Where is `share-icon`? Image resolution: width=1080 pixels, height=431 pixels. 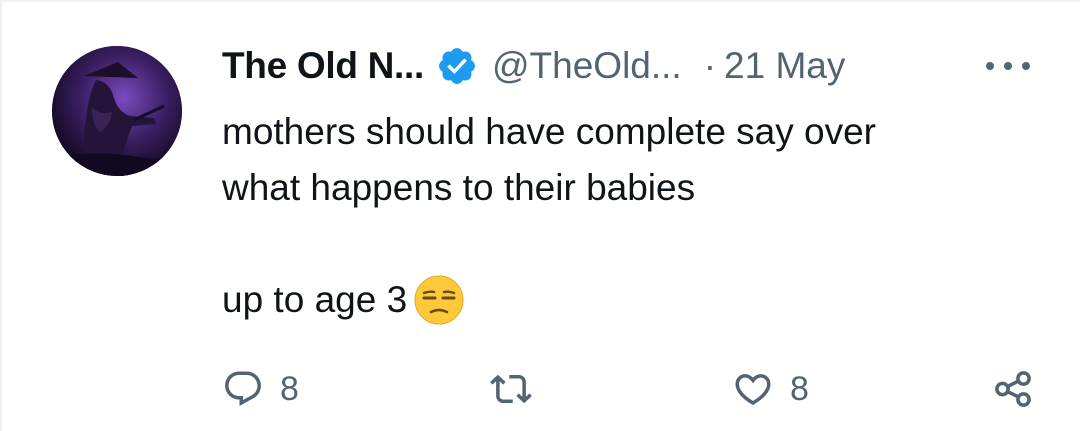 share-icon is located at coordinates (1013, 389).